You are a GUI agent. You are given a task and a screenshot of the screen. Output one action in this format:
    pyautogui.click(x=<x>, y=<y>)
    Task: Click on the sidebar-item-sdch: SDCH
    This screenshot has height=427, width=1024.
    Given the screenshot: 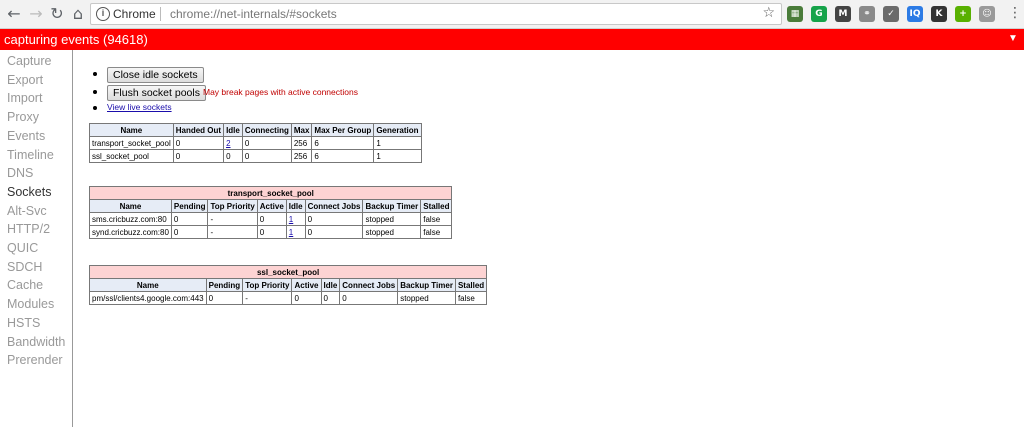 What is the action you would take?
    pyautogui.click(x=24, y=267)
    